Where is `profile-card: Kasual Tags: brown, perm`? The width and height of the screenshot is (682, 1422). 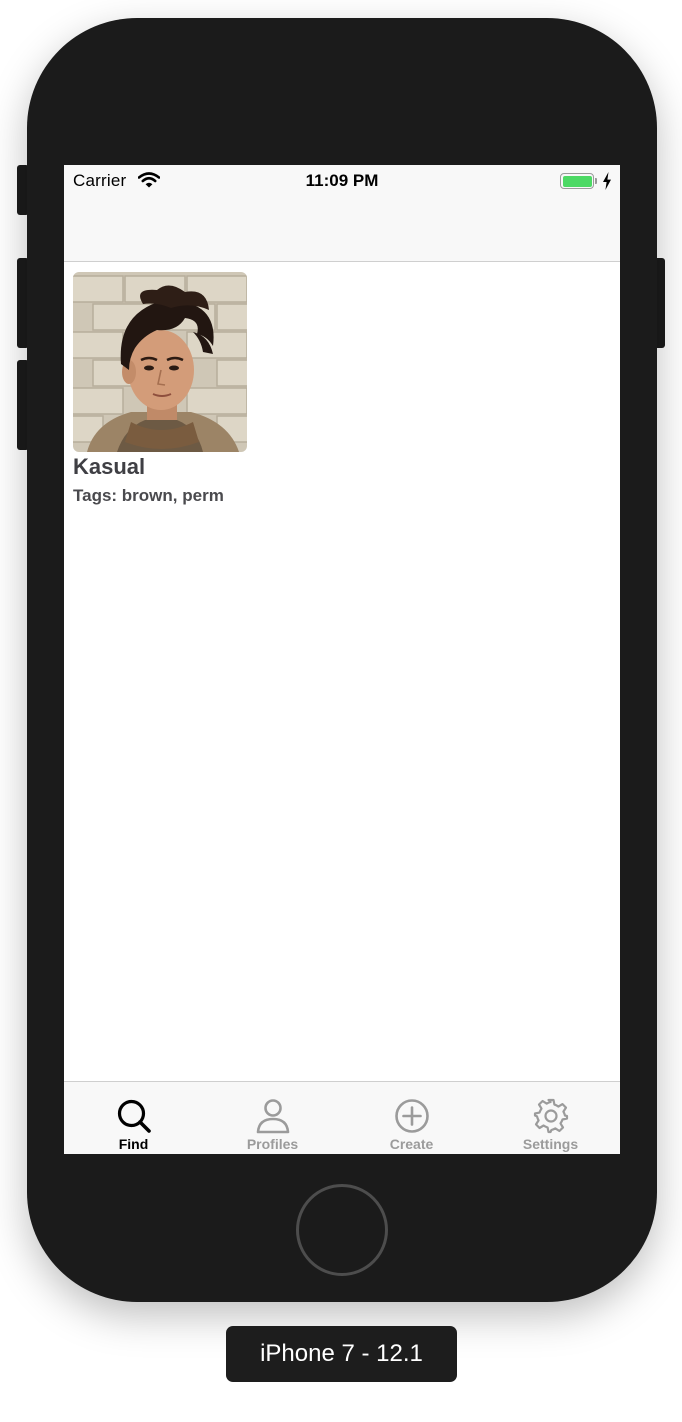
profile-card: Kasual Tags: brown, perm is located at coordinates (163, 389).